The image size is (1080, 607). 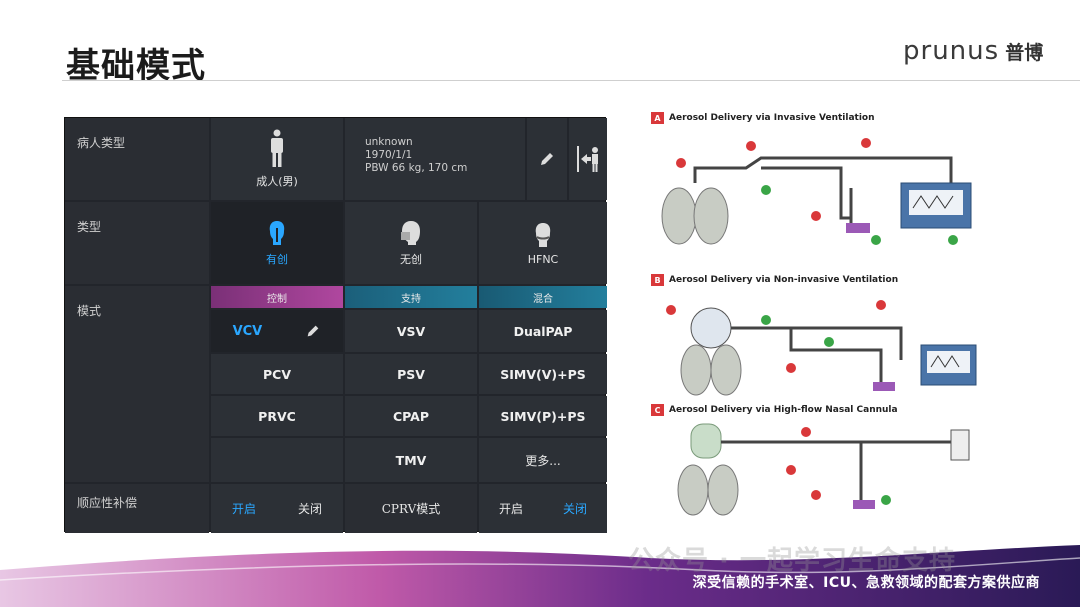 What do you see at coordinates (411, 374) in the screenshot?
I see `mode-psv-button: PSV` at bounding box center [411, 374].